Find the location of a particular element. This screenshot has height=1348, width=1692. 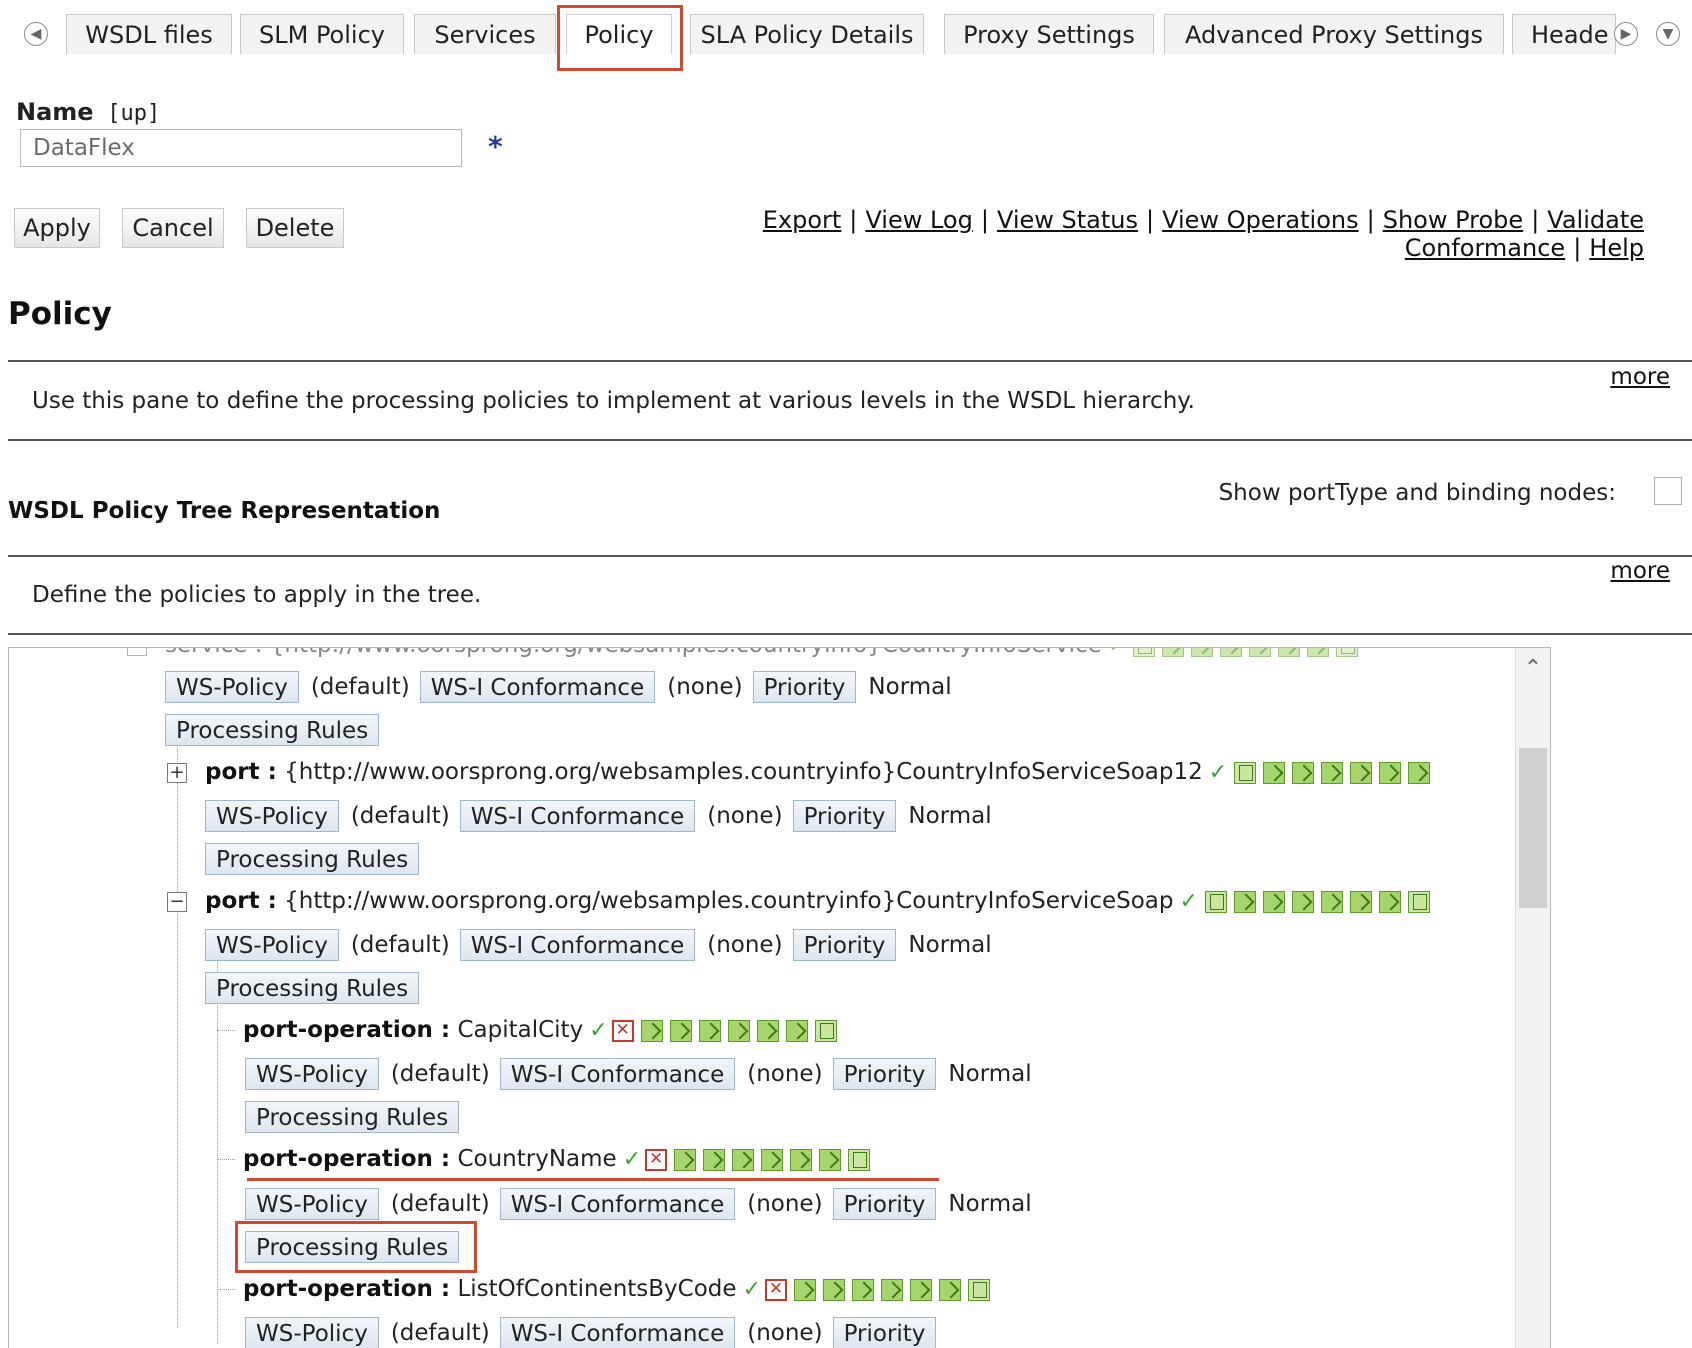

tab-policy: Policy is located at coordinates (619, 34).